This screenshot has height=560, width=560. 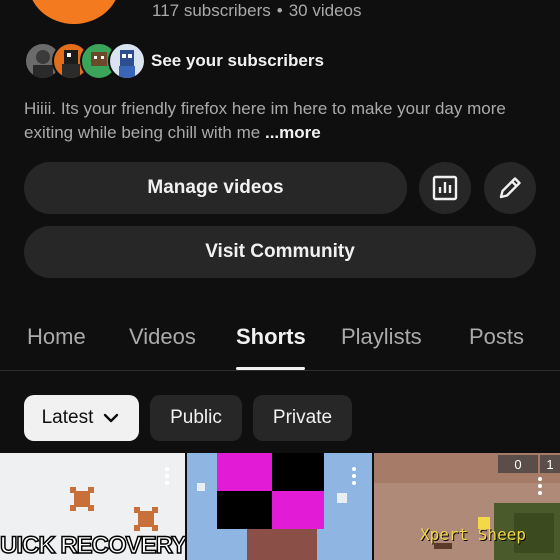 What do you see at coordinates (74, 12) in the screenshot?
I see `channel-avatar` at bounding box center [74, 12].